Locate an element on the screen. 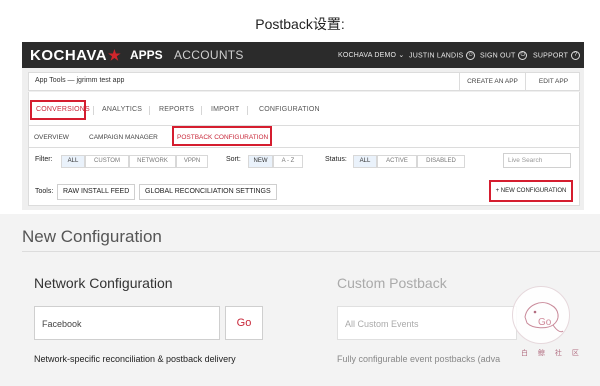  new-configuration-button: + NEW CONFIGURATION is located at coordinates (531, 191).